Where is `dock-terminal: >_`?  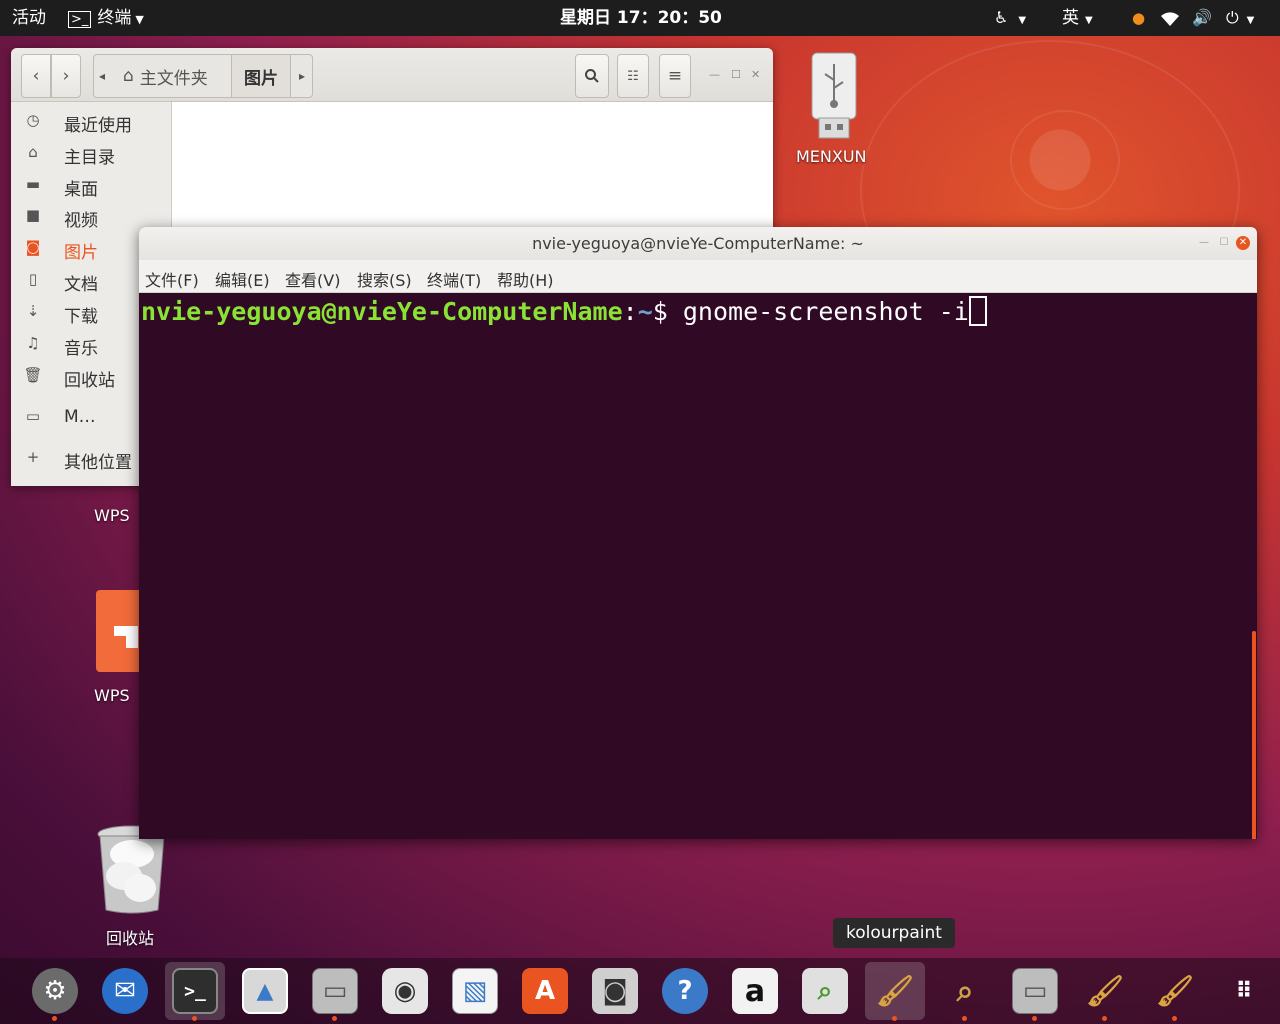
dock-terminal: >_ is located at coordinates (195, 991).